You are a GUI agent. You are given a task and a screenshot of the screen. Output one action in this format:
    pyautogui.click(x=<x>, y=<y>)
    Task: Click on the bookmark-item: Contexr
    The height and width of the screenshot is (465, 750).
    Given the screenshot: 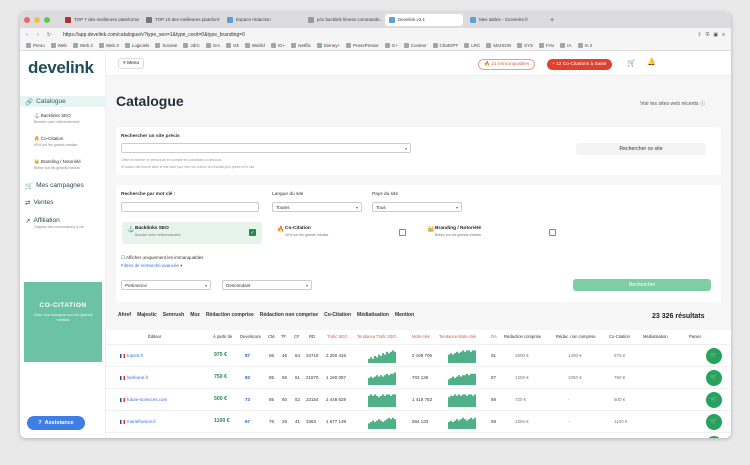 What is the action you would take?
    pyautogui.click(x=415, y=45)
    